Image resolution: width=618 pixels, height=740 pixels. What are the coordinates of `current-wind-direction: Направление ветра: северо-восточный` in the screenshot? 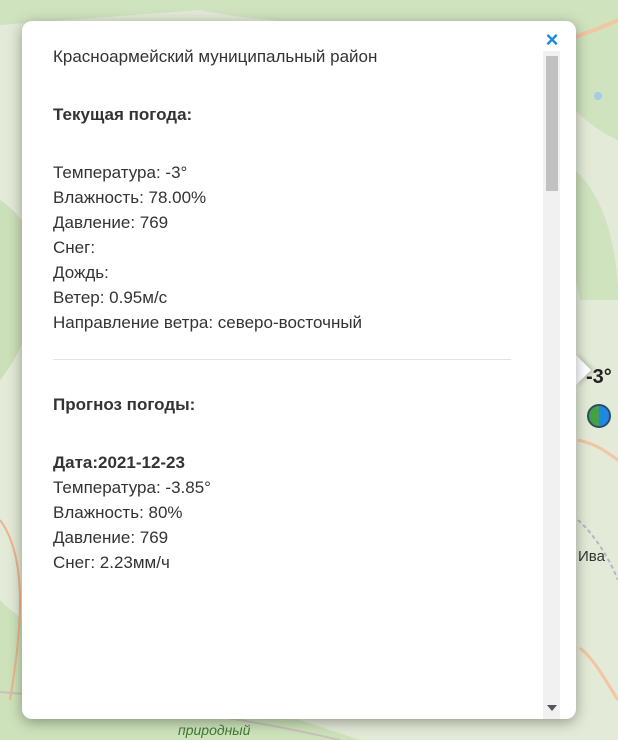 It's located at (208, 322).